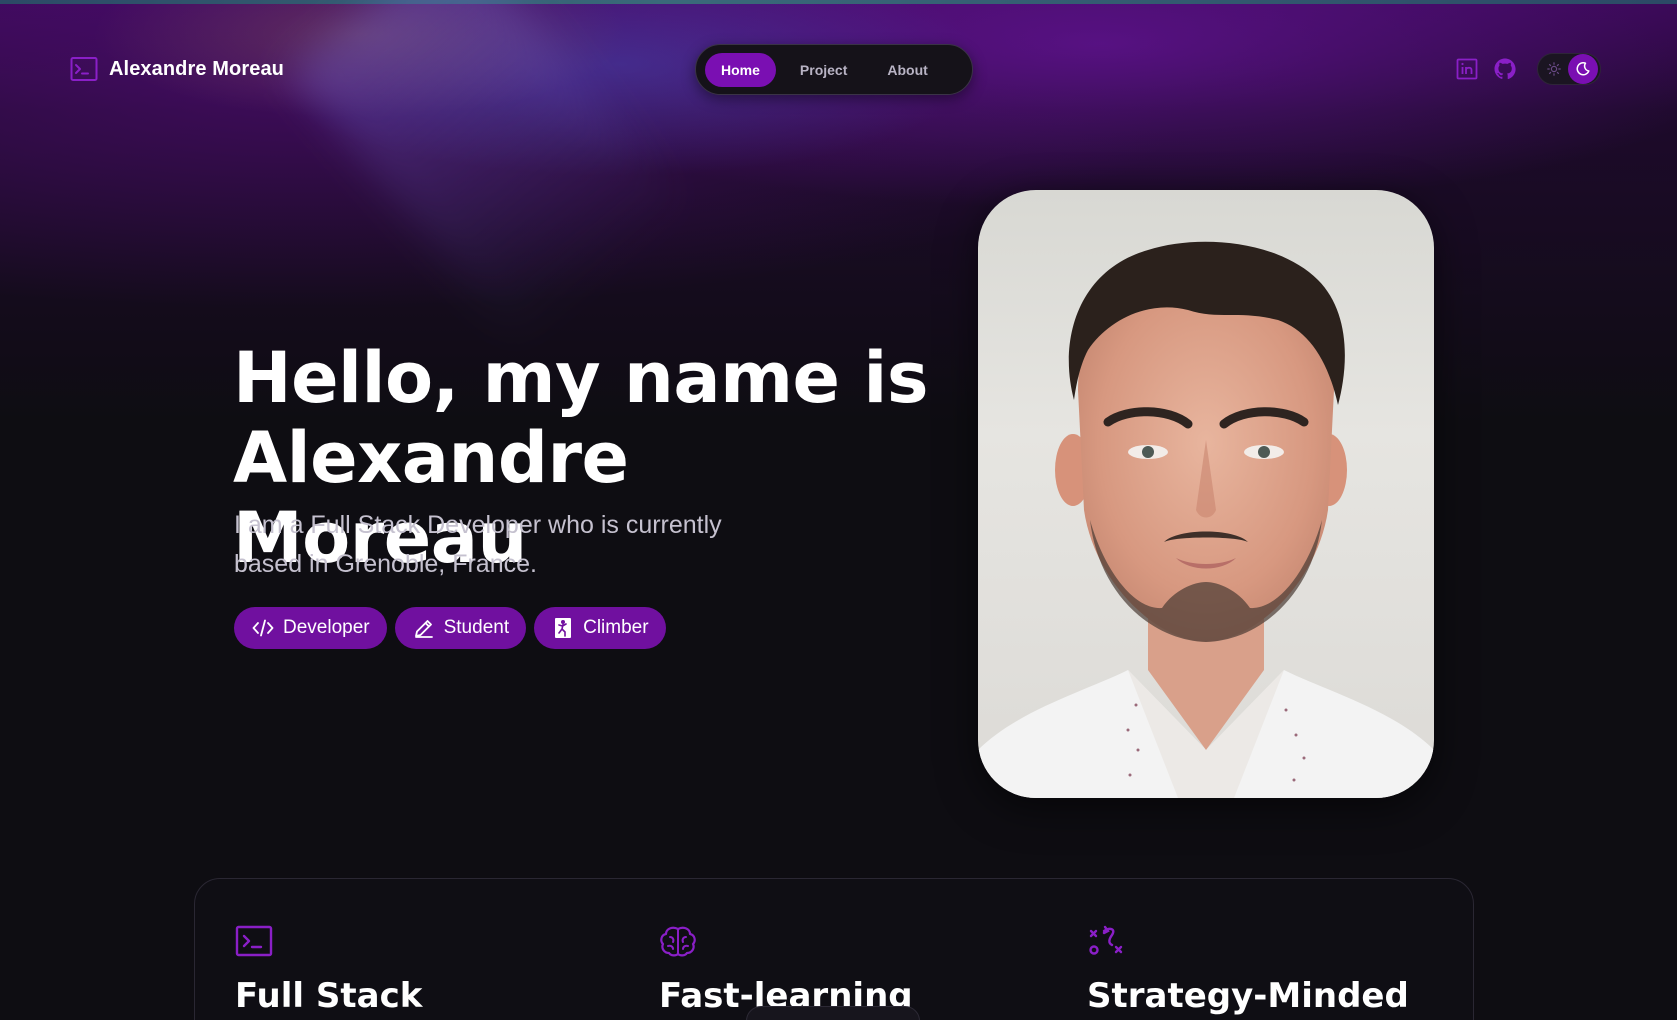  What do you see at coordinates (838, 2) in the screenshot?
I see `top-accent-line` at bounding box center [838, 2].